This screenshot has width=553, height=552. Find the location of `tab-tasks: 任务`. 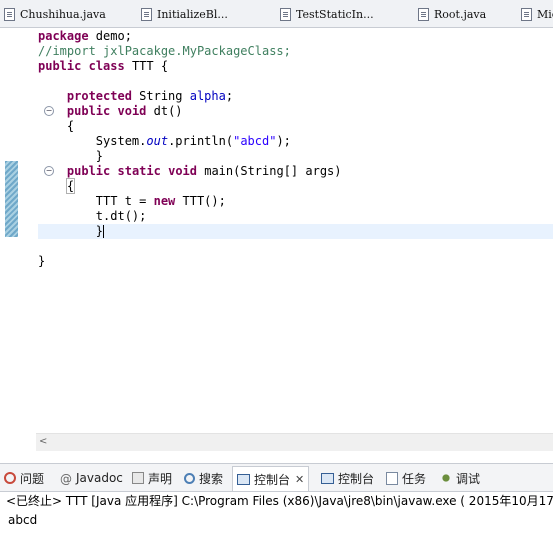

tab-tasks: 任务 is located at coordinates (406, 478).